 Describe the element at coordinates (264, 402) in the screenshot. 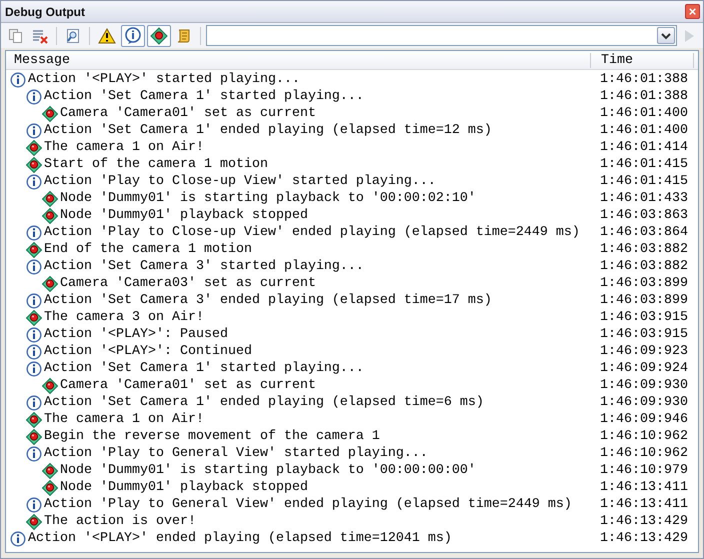

I see `log-message: Action 'Set Camera 1' ended playing (elapsed time=6 ms)` at that location.